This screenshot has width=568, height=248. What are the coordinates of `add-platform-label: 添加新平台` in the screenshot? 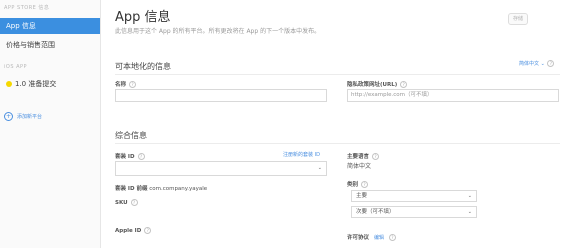 It's located at (30, 117).